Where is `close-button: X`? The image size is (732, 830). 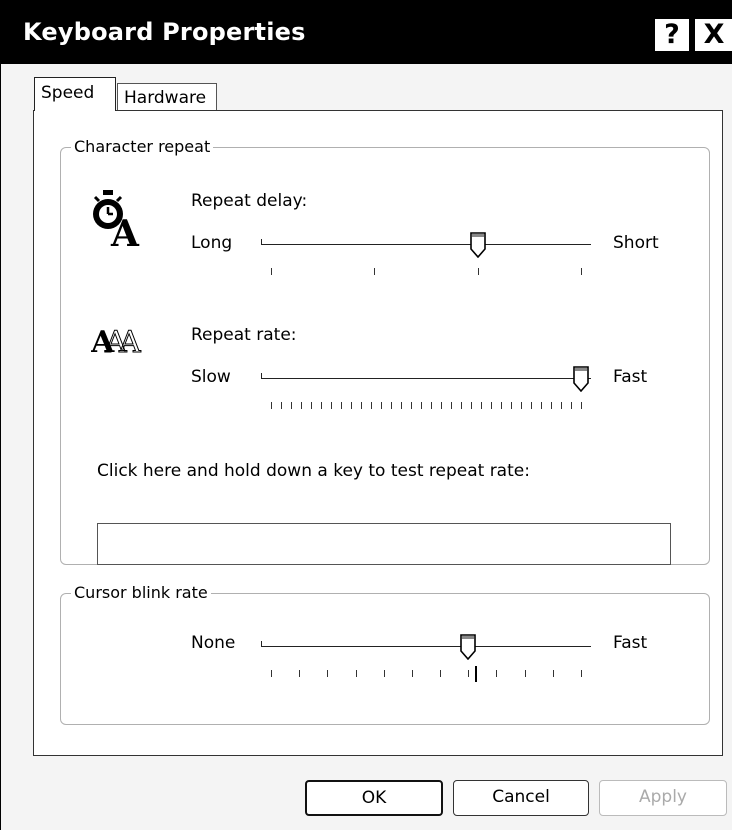
close-button: X is located at coordinates (712, 35).